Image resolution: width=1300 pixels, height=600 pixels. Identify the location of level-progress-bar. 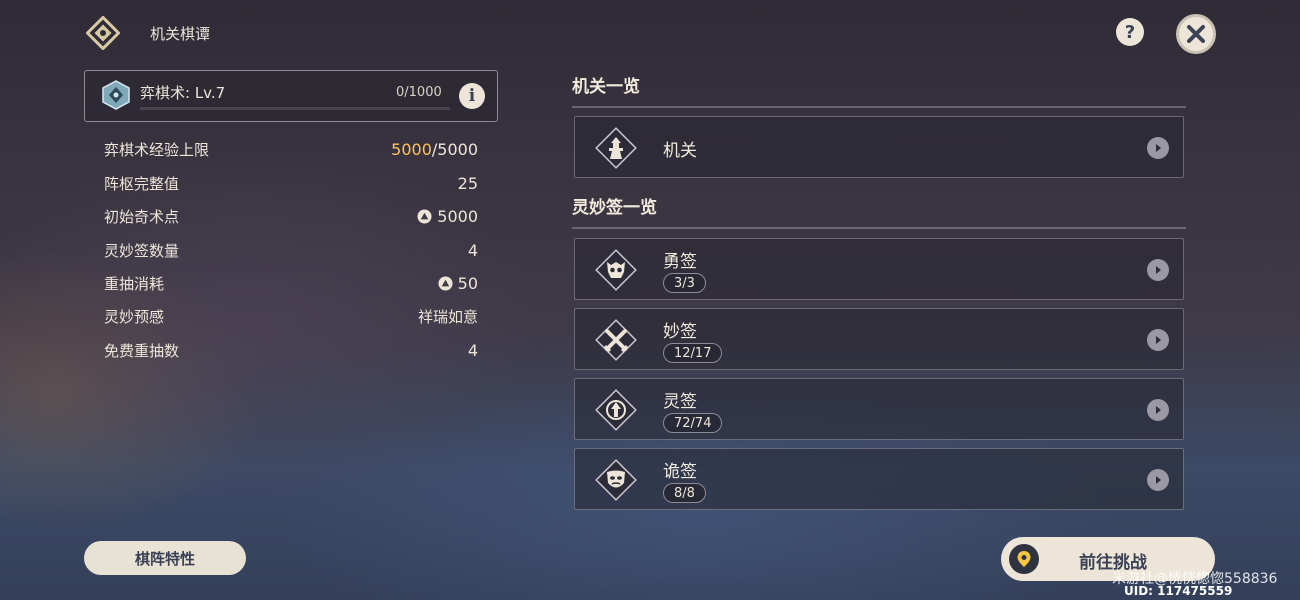
(295, 108).